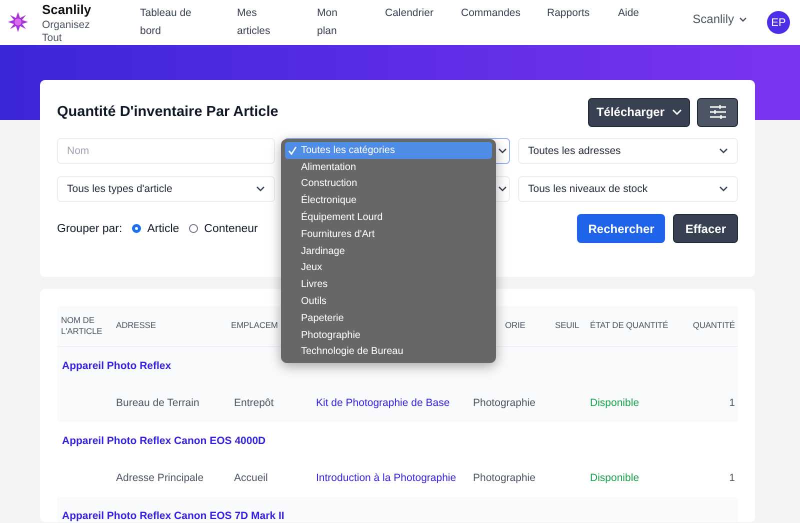 The height and width of the screenshot is (523, 800). What do you see at coordinates (383, 403) in the screenshot?
I see `container-link: Kit de Photographie de Base` at bounding box center [383, 403].